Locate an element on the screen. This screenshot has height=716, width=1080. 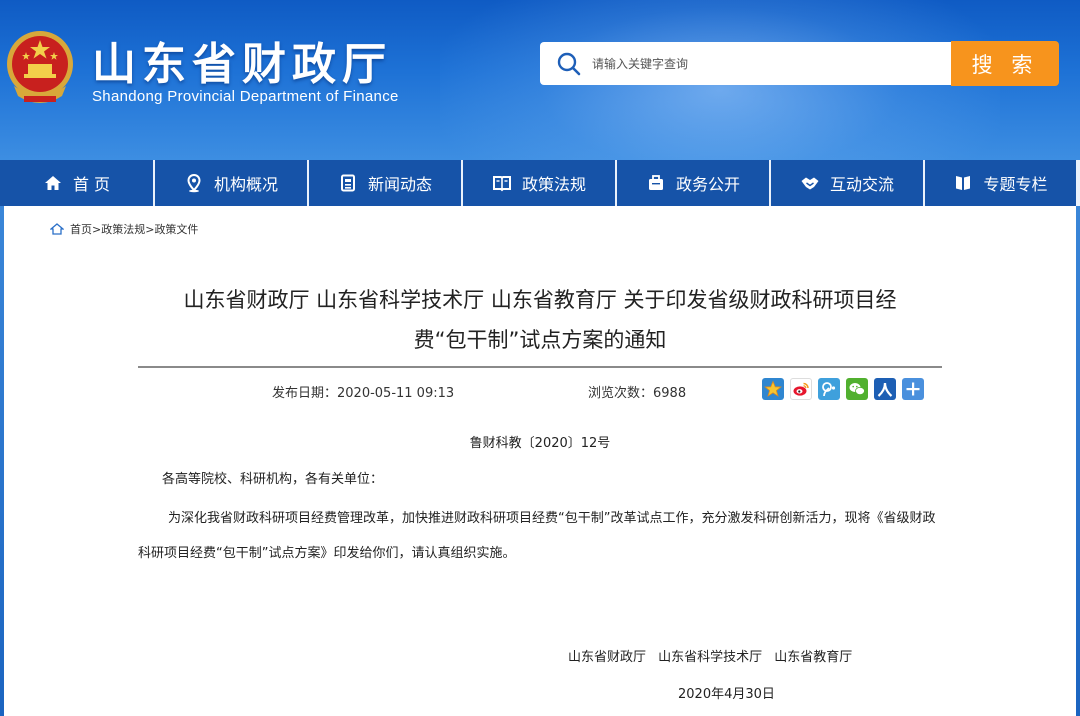
nav-item-organization: 机构概况 is located at coordinates (231, 183).